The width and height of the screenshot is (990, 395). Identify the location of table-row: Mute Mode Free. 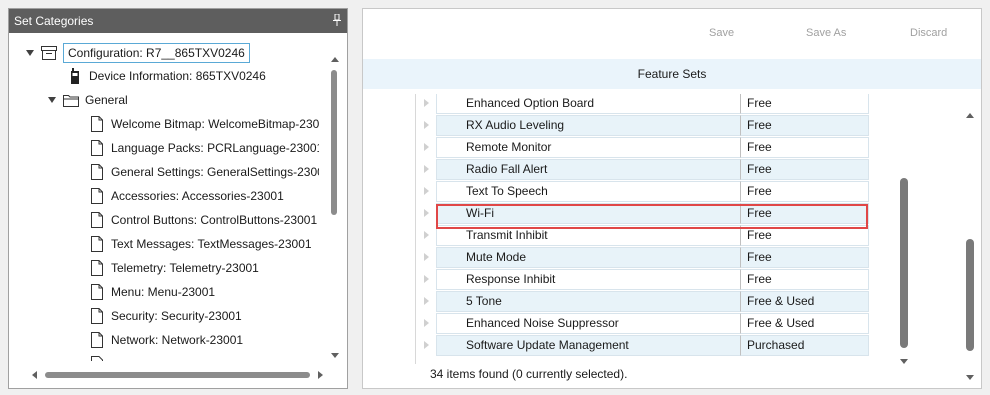
(665, 257).